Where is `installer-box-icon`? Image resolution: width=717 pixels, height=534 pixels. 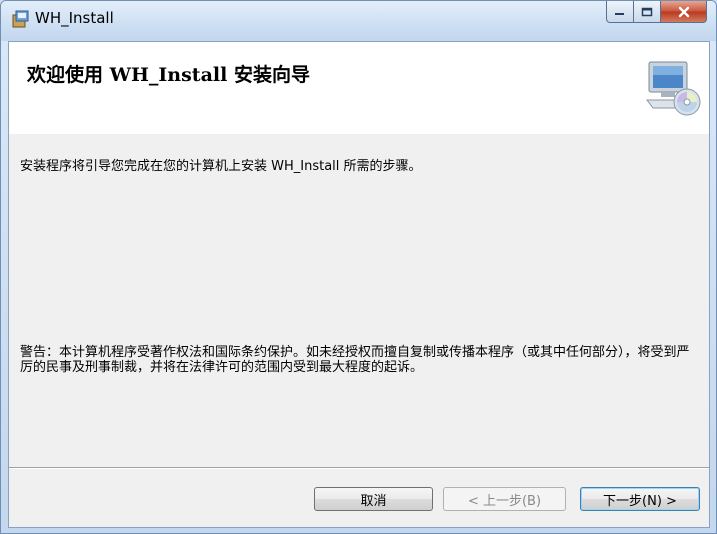
installer-box-icon is located at coordinates (21, 19).